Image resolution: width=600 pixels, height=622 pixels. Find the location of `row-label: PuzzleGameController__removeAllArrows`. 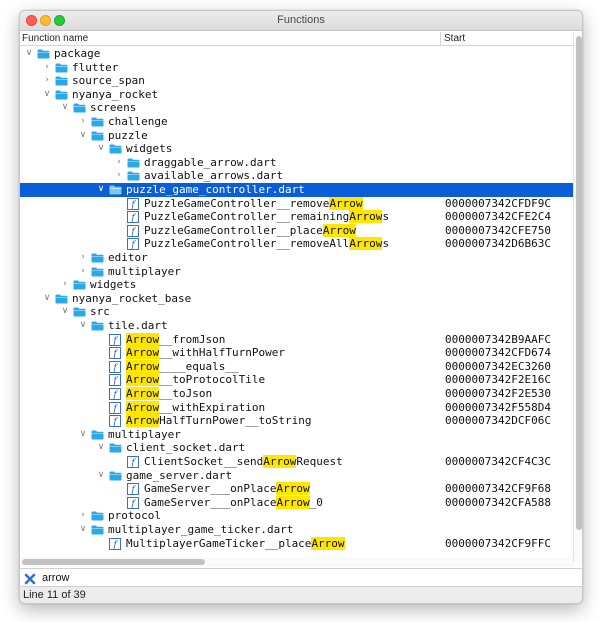

row-label: PuzzleGameController__removeAllArrows is located at coordinates (266, 244).